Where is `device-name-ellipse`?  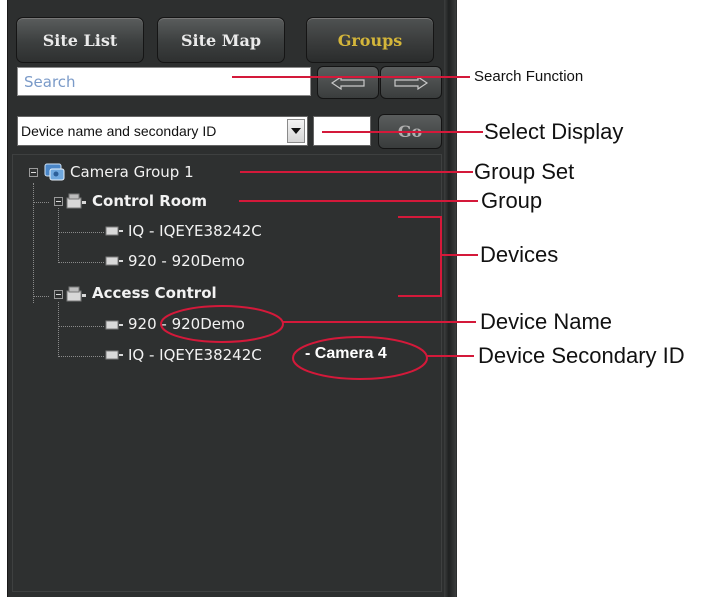
device-name-ellipse is located at coordinates (222, 324).